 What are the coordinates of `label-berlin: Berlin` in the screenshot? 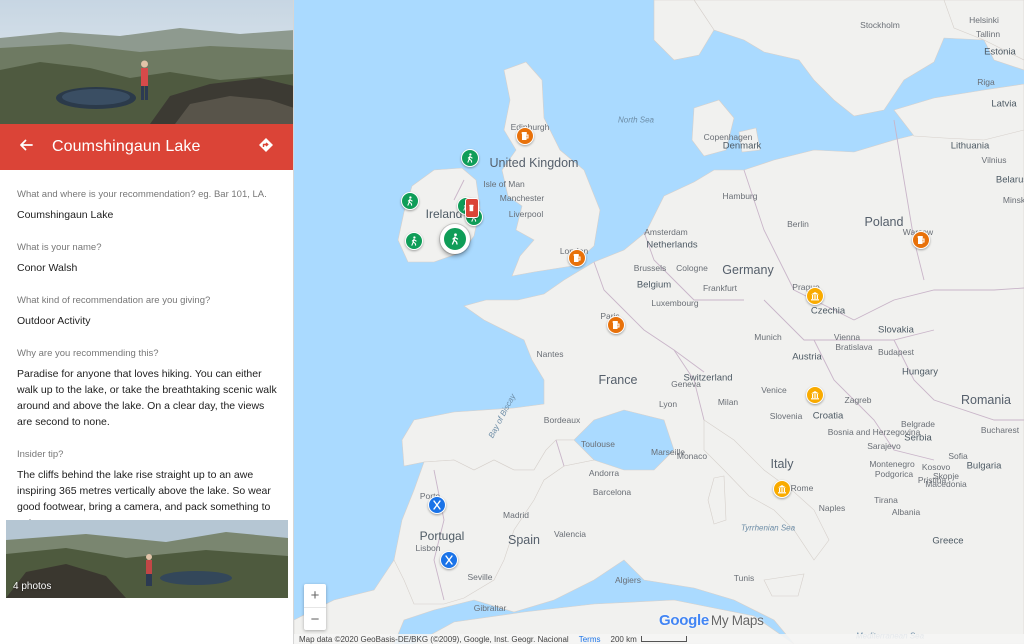 It's located at (798, 224).